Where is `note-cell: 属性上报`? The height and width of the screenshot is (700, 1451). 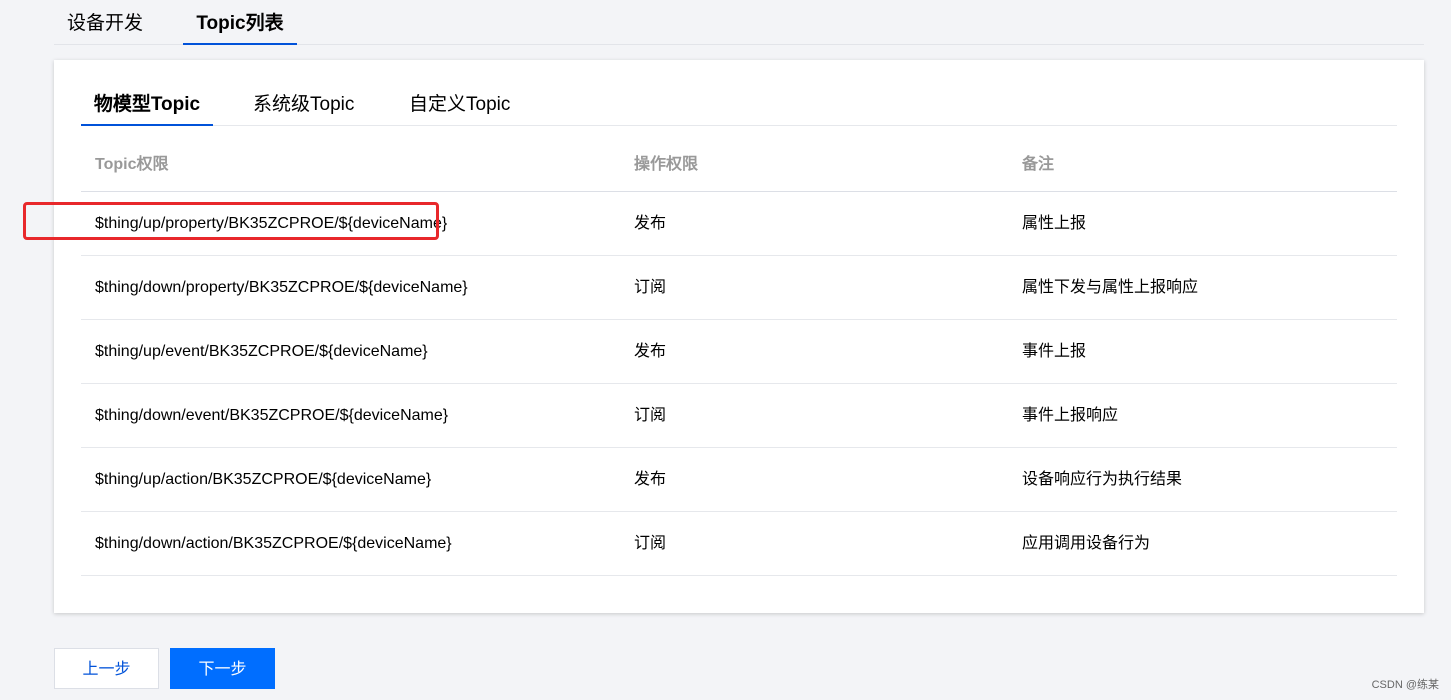 note-cell: 属性上报 is located at coordinates (1054, 223).